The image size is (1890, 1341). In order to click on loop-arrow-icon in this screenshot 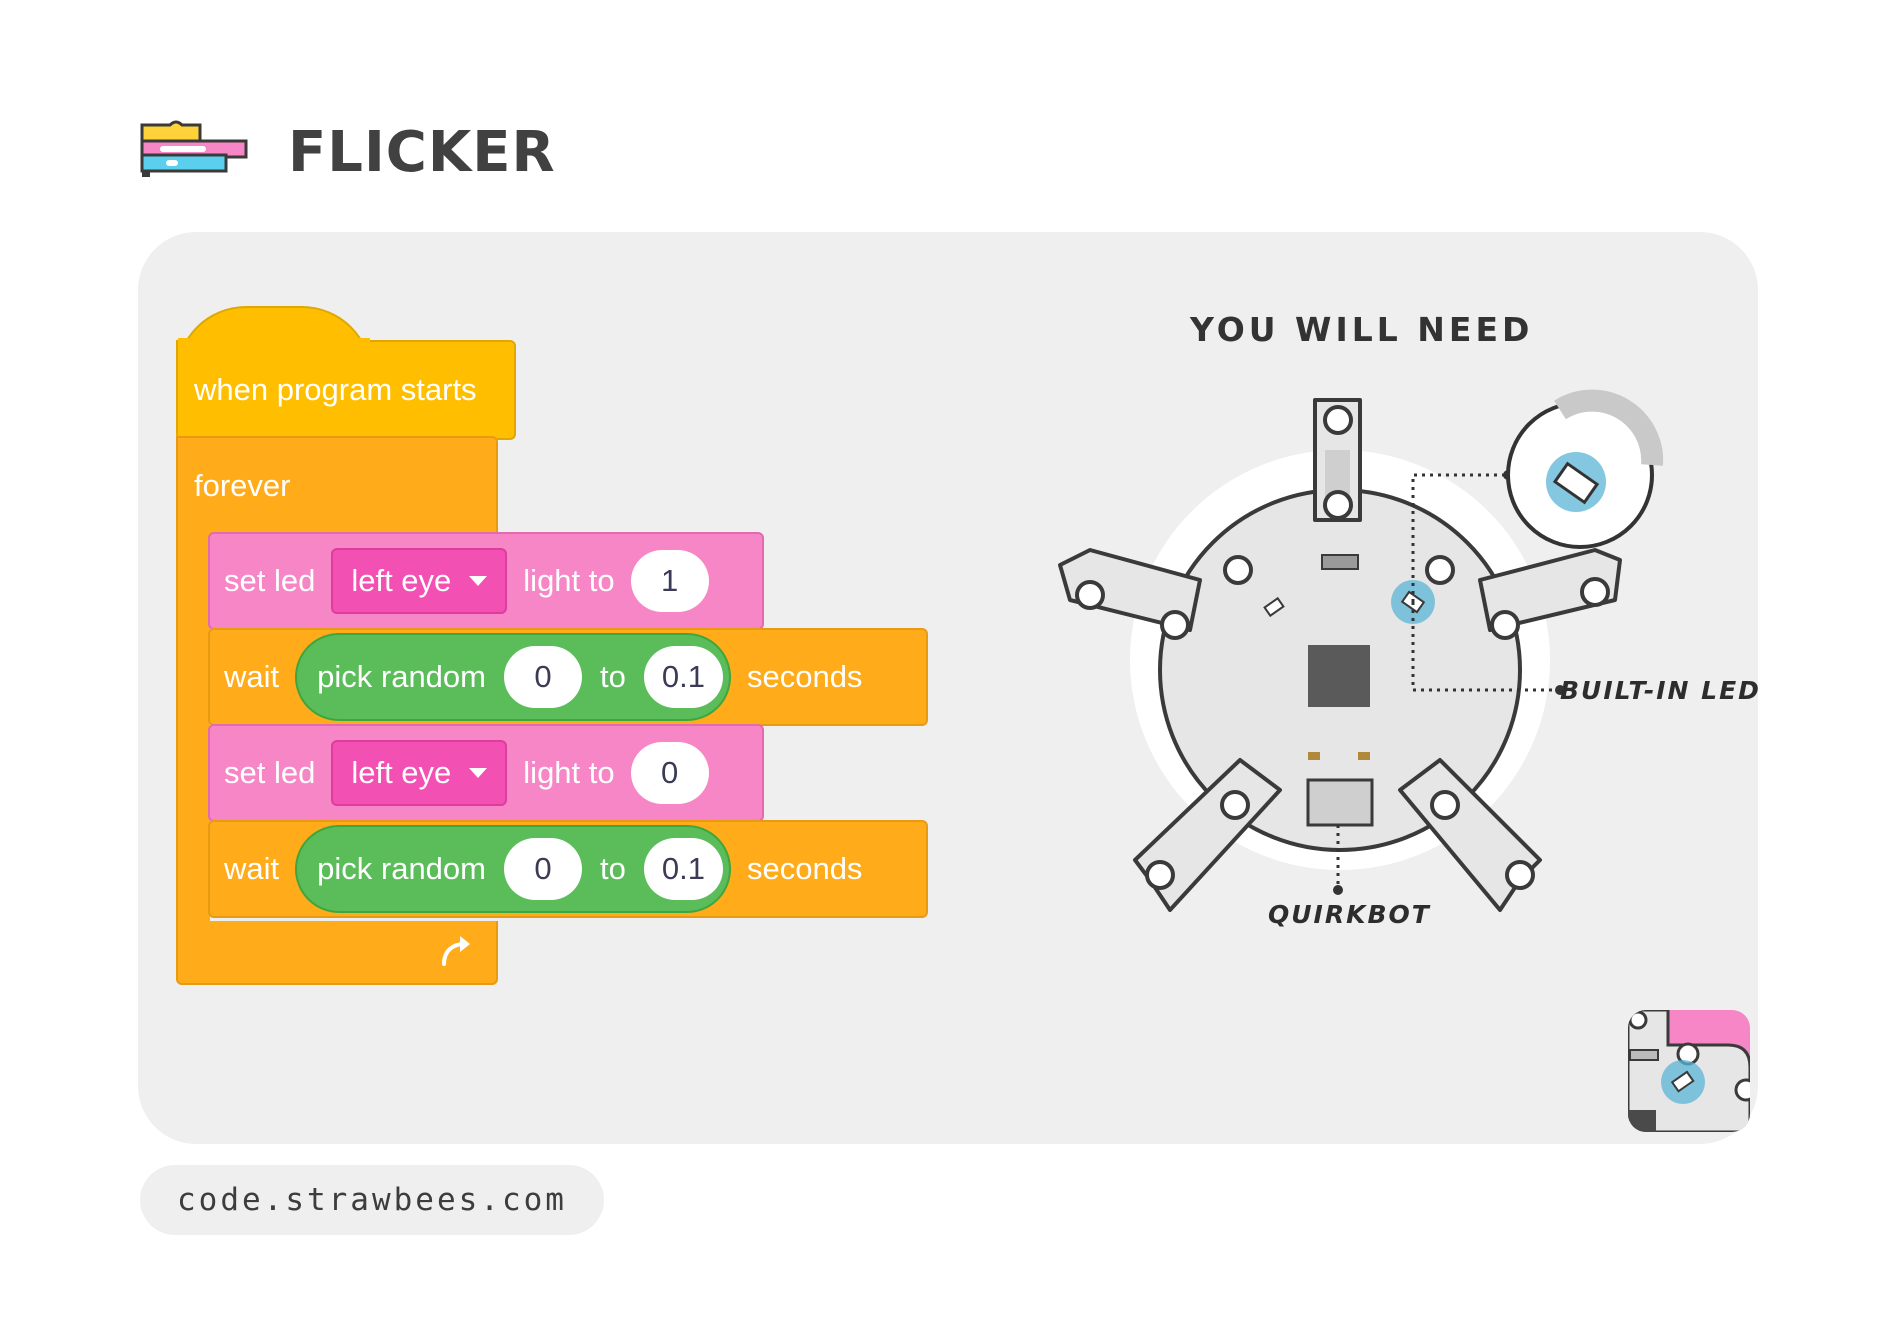, I will do `click(456, 951)`.